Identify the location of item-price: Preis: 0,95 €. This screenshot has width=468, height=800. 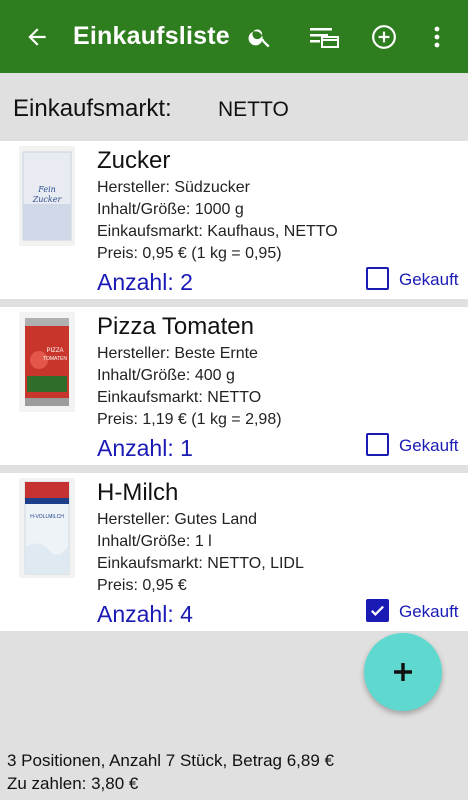
(142, 585).